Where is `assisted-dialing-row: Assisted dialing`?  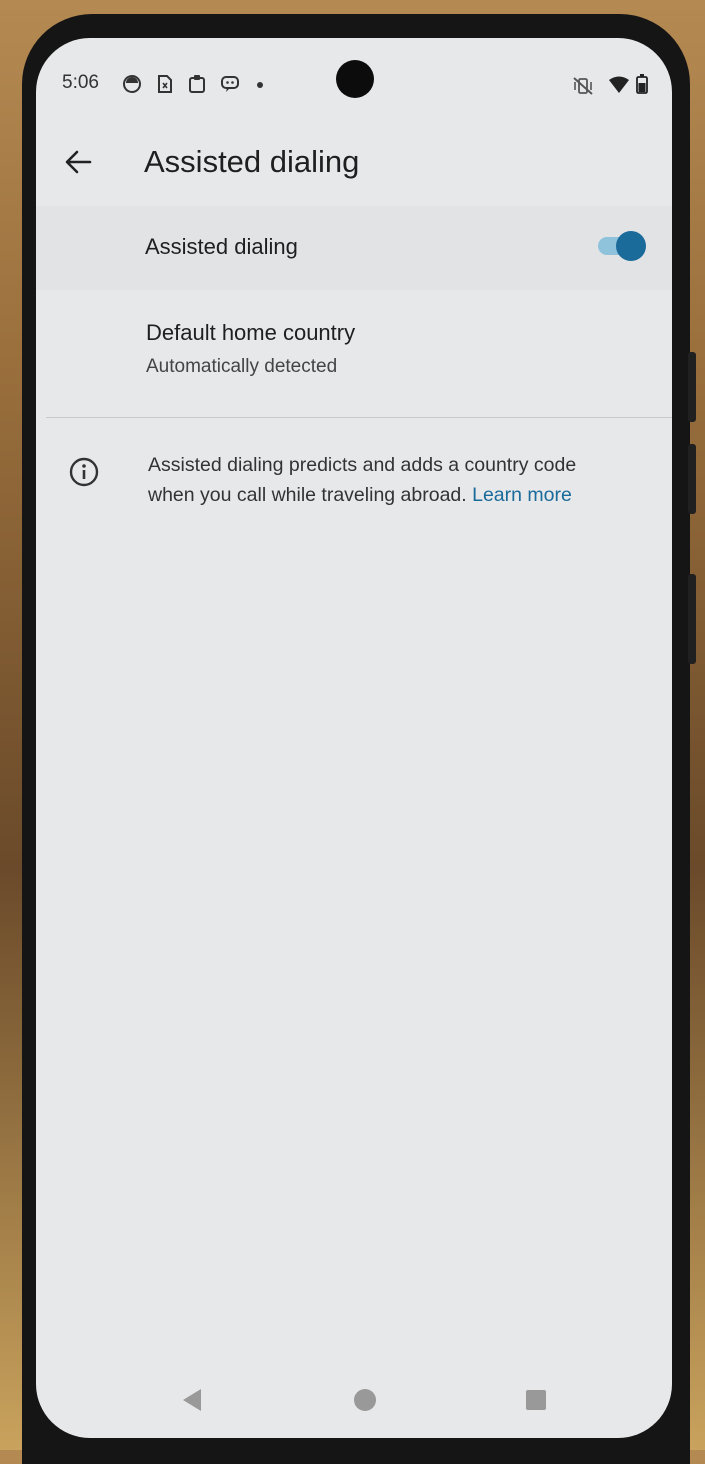
assisted-dialing-row: Assisted dialing is located at coordinates (354, 248).